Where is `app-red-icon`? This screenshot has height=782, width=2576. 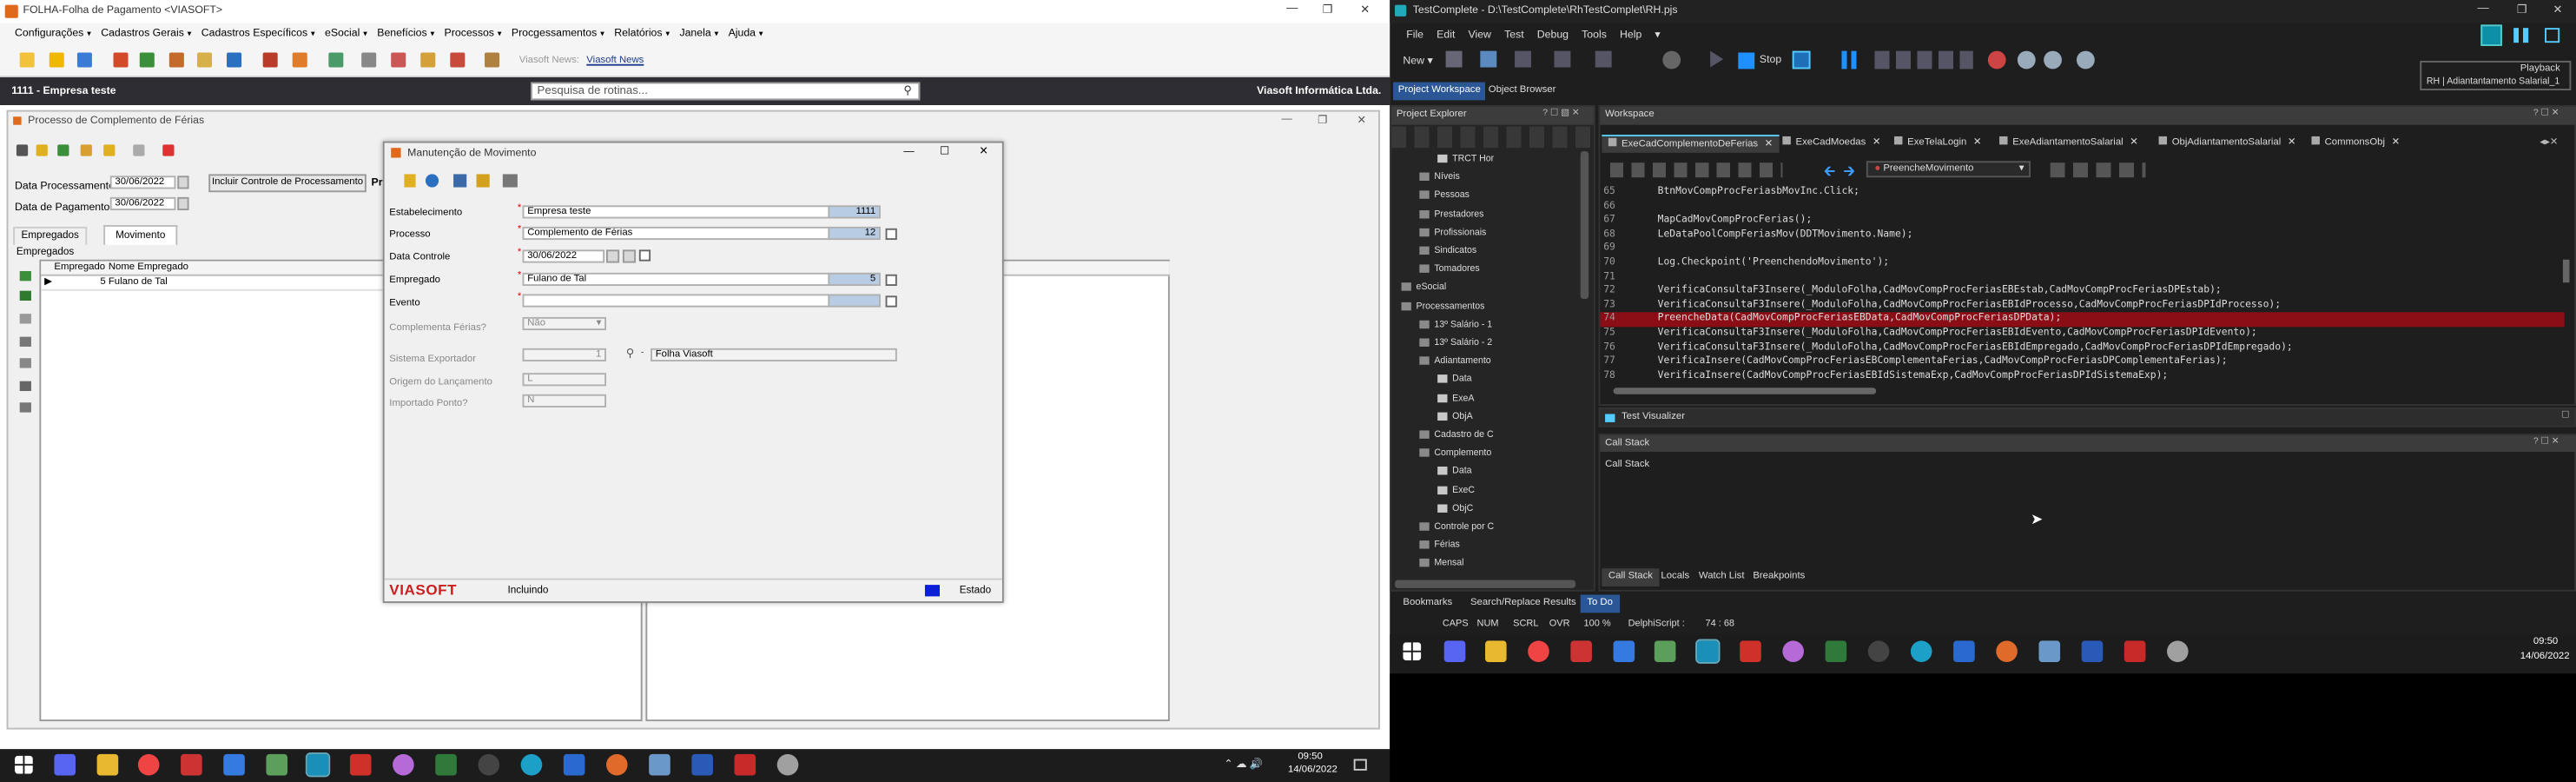 app-red-icon is located at coordinates (1750, 651).